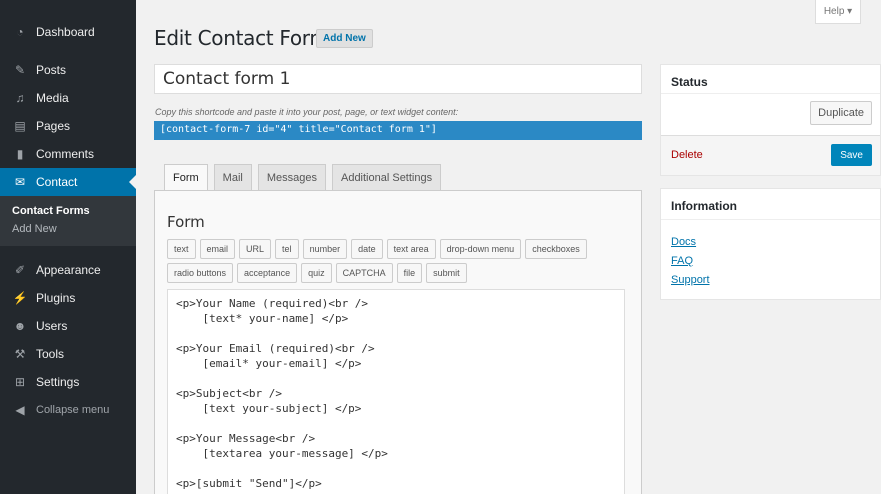 The image size is (881, 494). I want to click on wrench-icon: ⚒, so click(20, 354).